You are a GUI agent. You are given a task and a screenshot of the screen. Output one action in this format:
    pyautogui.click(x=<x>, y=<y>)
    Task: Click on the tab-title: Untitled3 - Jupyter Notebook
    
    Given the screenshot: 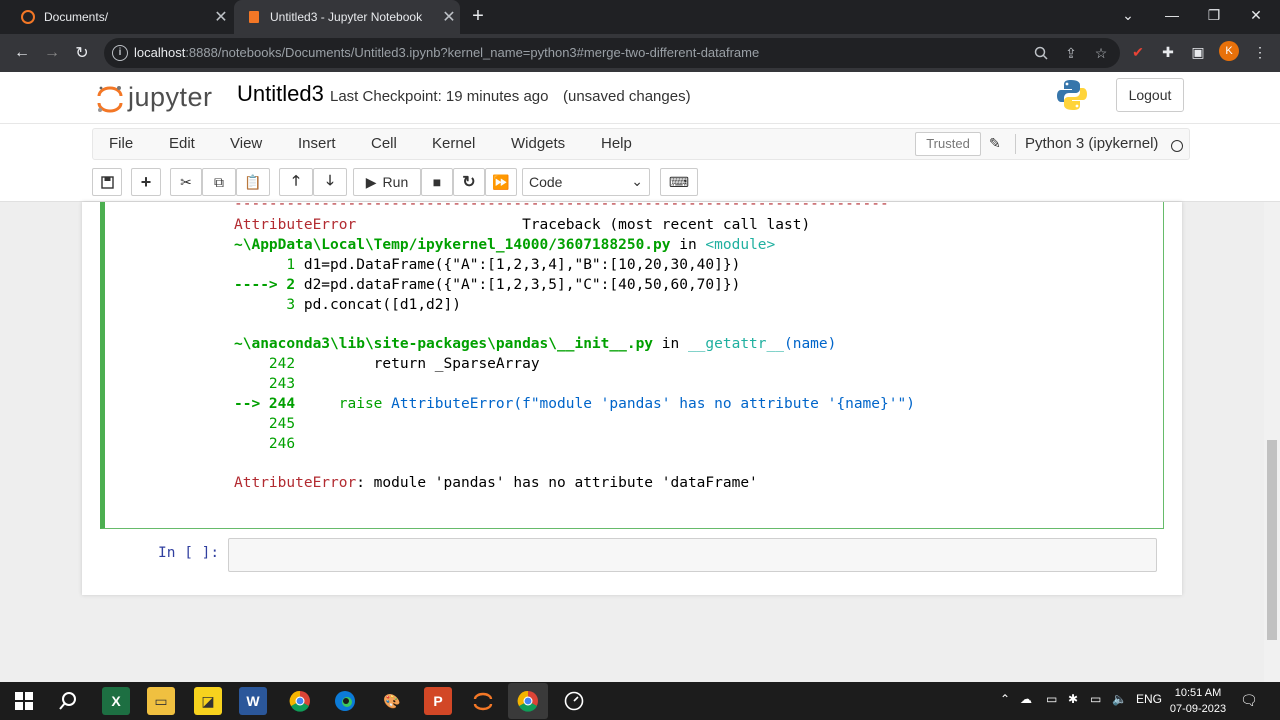 What is the action you would take?
    pyautogui.click(x=346, y=17)
    